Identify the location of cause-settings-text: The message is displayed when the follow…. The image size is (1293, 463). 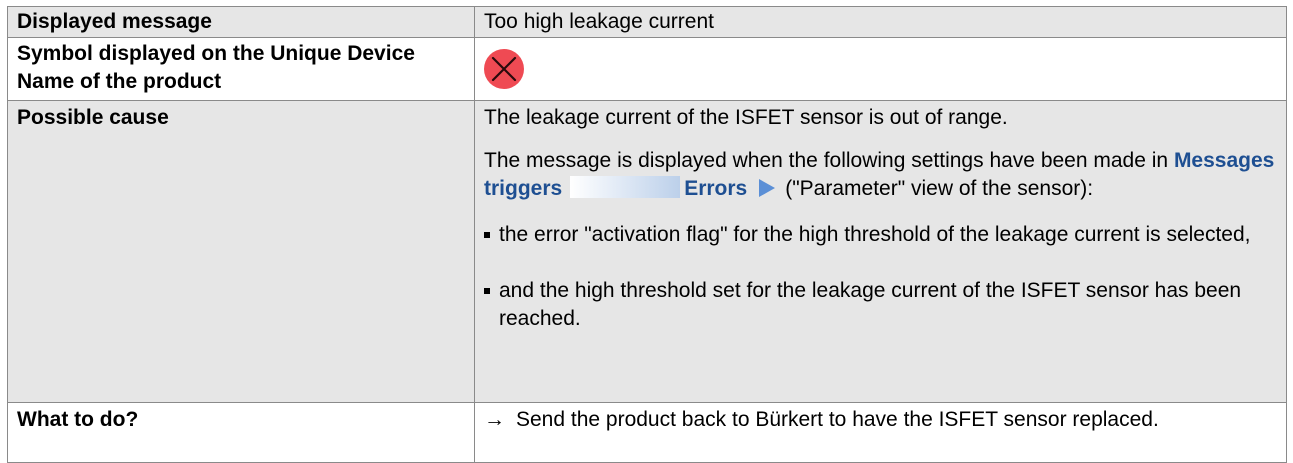
(880, 175).